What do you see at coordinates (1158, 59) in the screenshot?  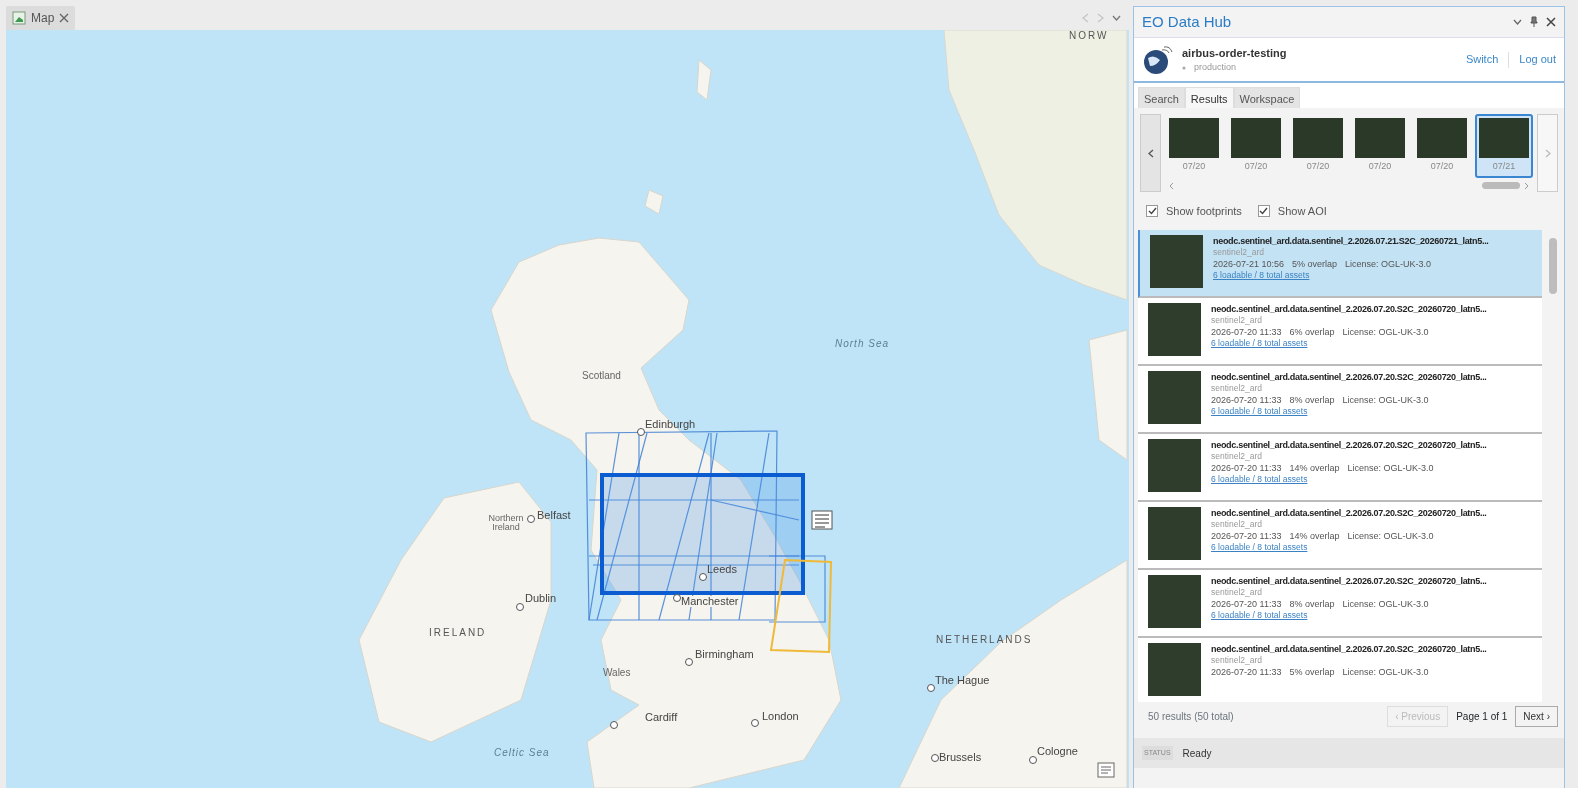 I see `globe-icon` at bounding box center [1158, 59].